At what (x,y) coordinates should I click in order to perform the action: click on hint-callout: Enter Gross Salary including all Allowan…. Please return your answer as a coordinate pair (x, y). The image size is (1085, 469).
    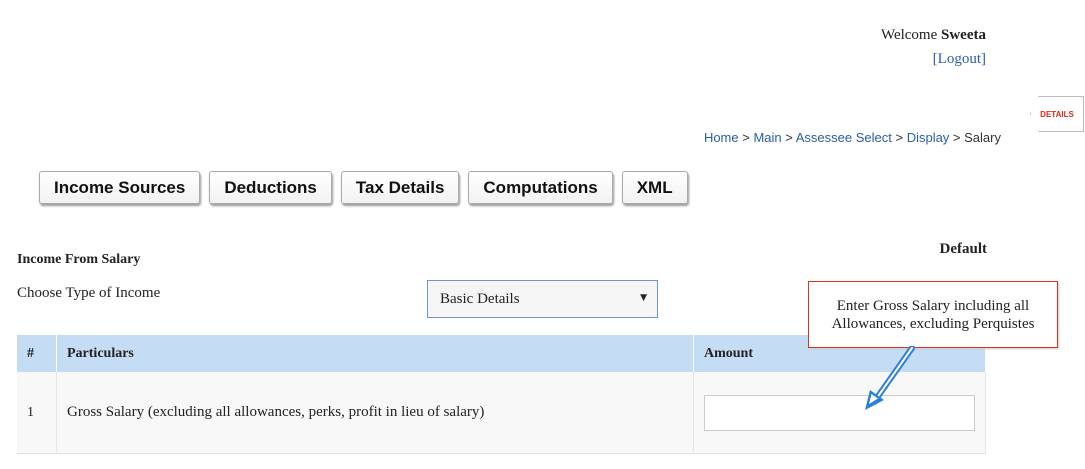
    Looking at the image, I should click on (933, 314).